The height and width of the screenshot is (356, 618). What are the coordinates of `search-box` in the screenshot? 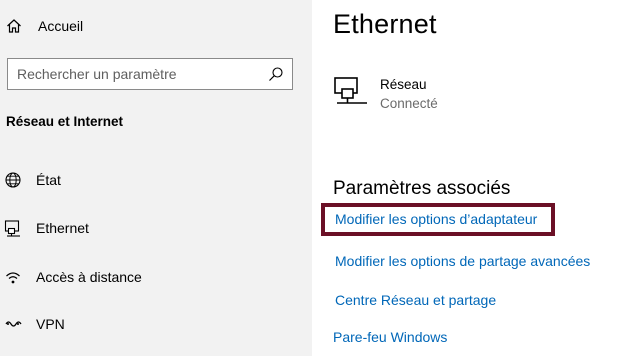 It's located at (150, 74).